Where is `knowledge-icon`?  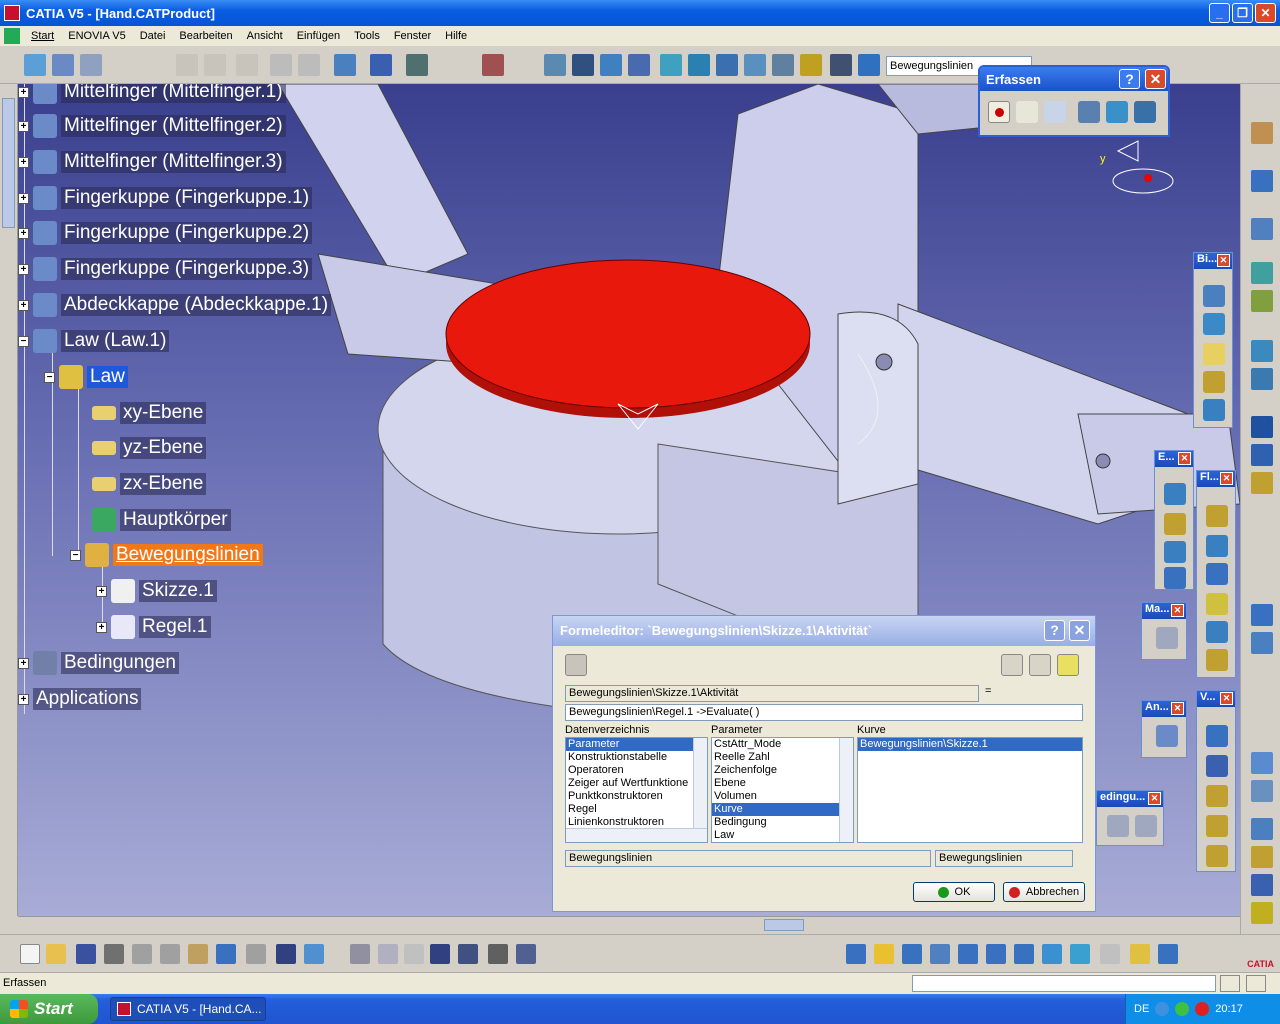 knowledge-icon is located at coordinates (388, 954).